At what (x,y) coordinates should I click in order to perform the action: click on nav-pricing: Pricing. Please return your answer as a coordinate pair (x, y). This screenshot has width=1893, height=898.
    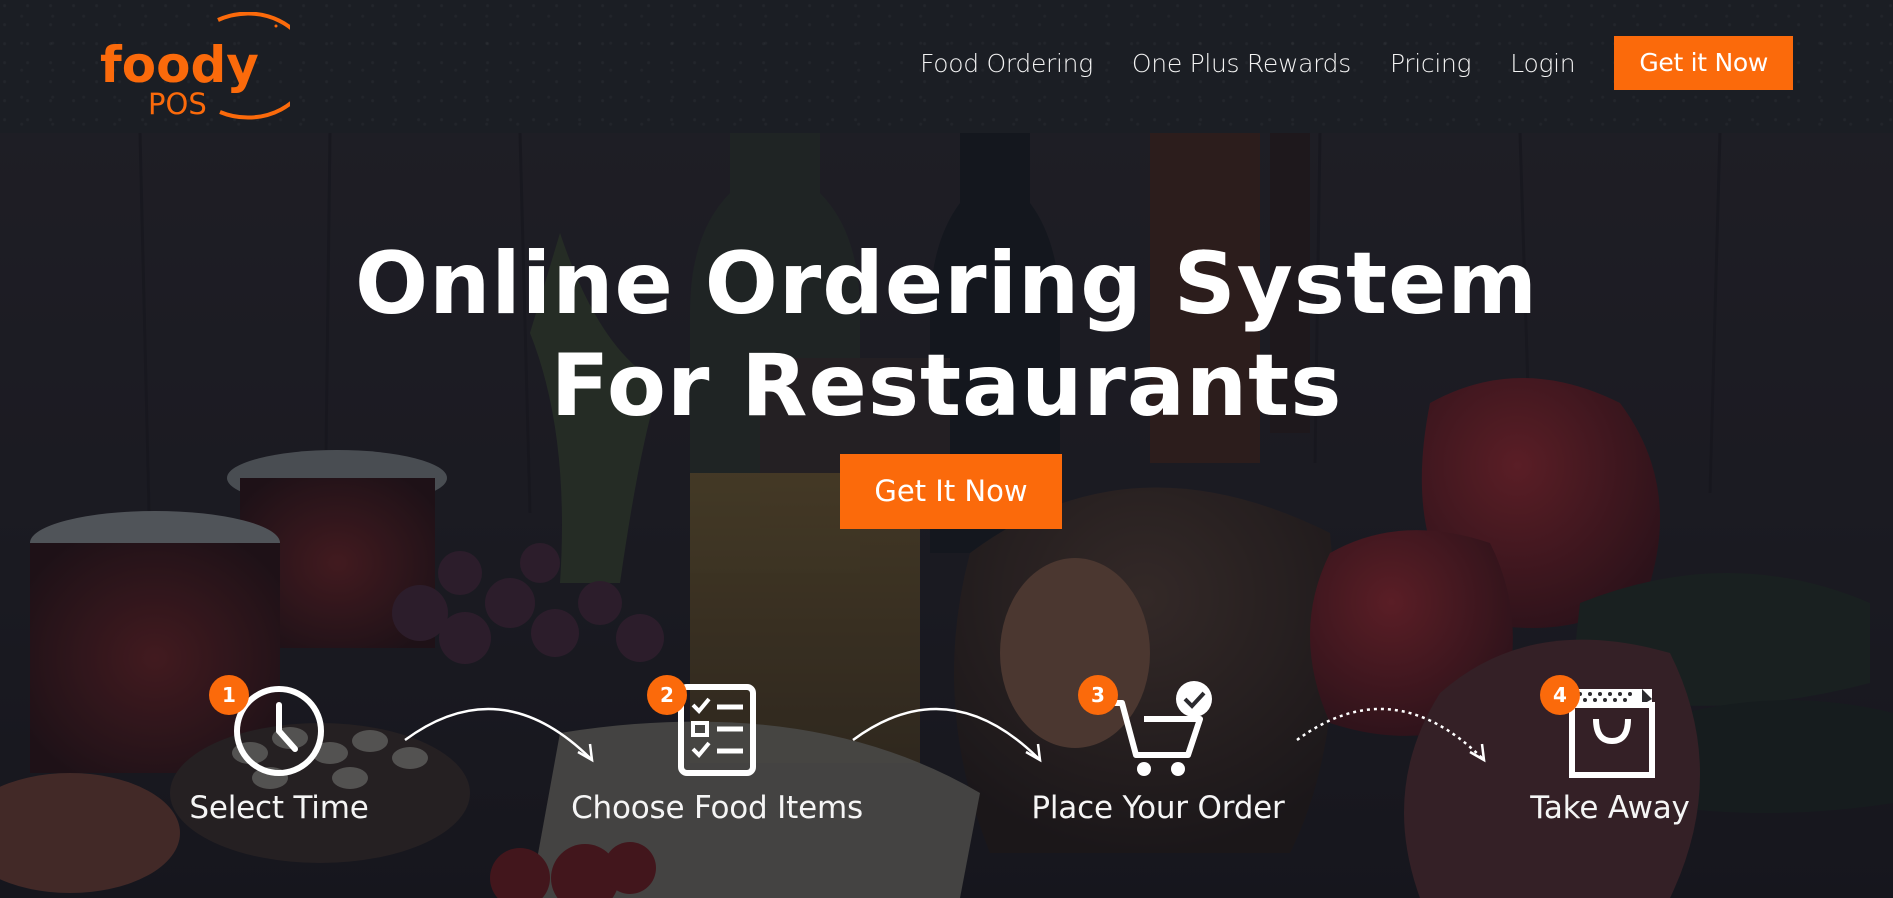
    Looking at the image, I should click on (1431, 63).